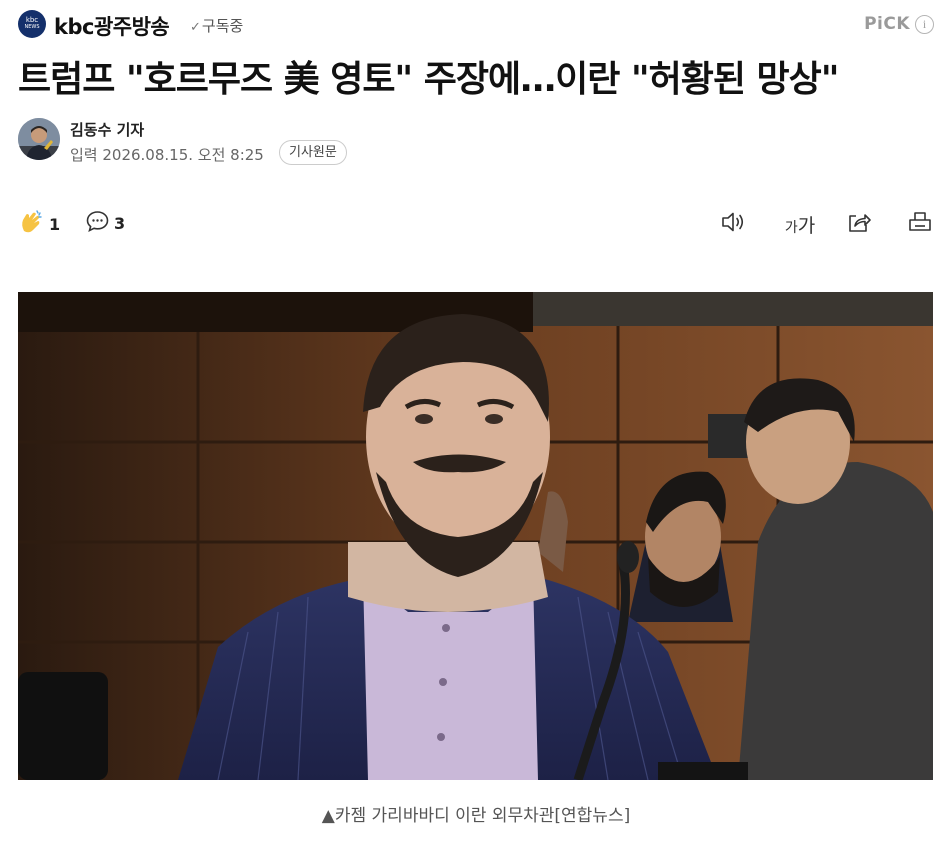 The image size is (952, 844). I want to click on share-icon, so click(859, 224).